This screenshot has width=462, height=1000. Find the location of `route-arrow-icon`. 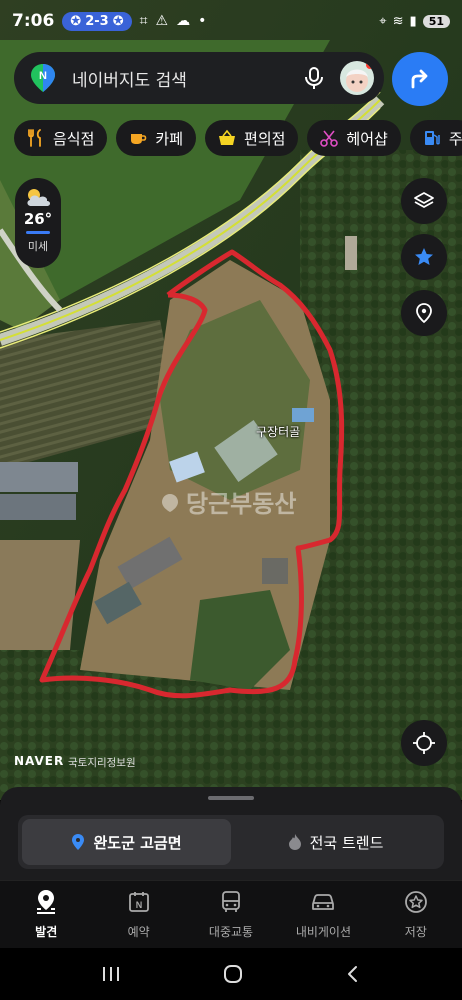

route-arrow-icon is located at coordinates (419, 79).